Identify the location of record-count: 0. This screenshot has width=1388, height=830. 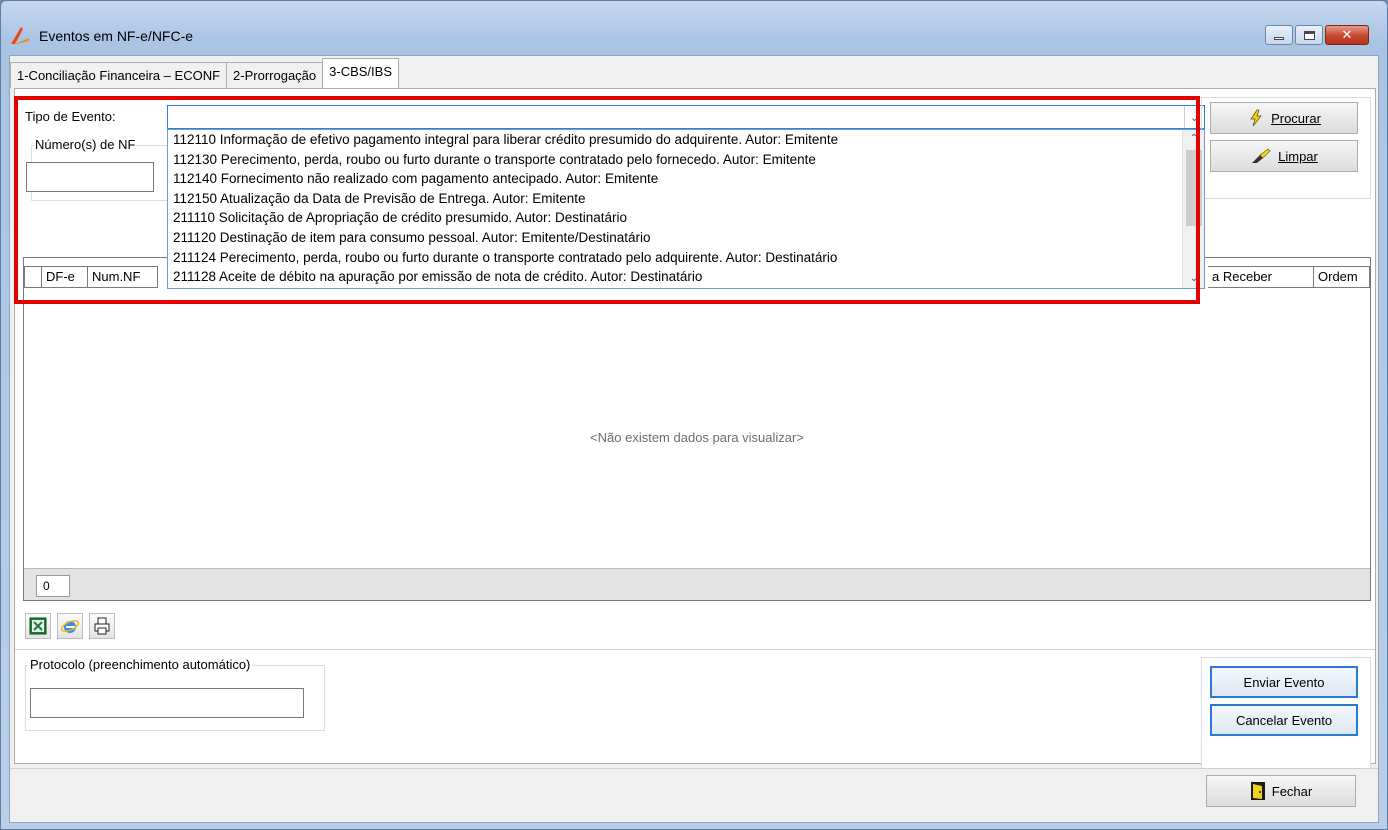
(53, 586).